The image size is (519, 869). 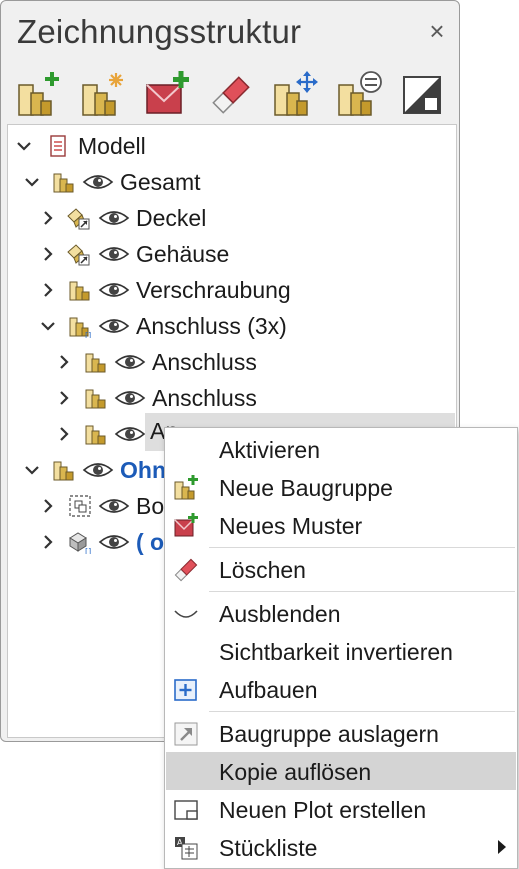 What do you see at coordinates (211, 326) in the screenshot?
I see `tree-label: Anschluss (3x)` at bounding box center [211, 326].